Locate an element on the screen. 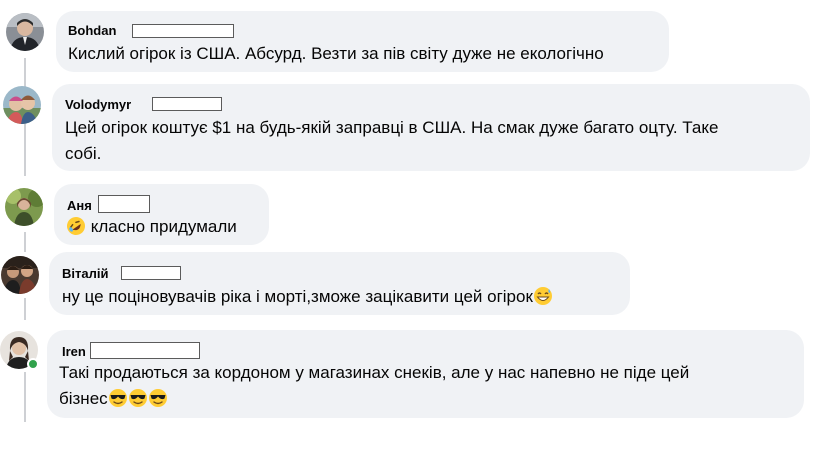 The image size is (832, 451). online-status-badge is located at coordinates (33, 364).